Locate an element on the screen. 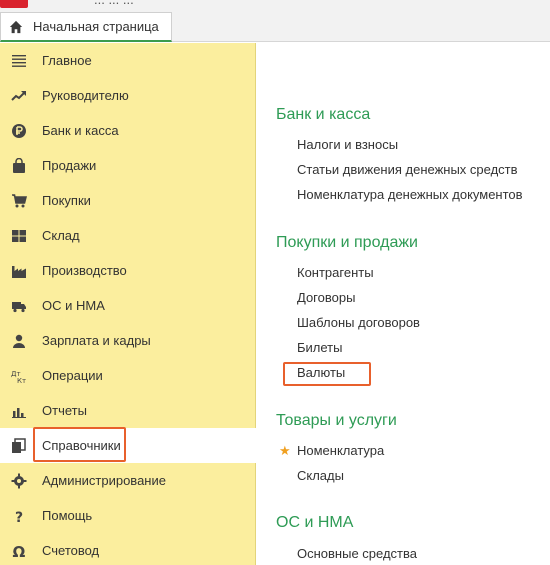  sidebar-item-label: ОС и НМА is located at coordinates (73, 305).